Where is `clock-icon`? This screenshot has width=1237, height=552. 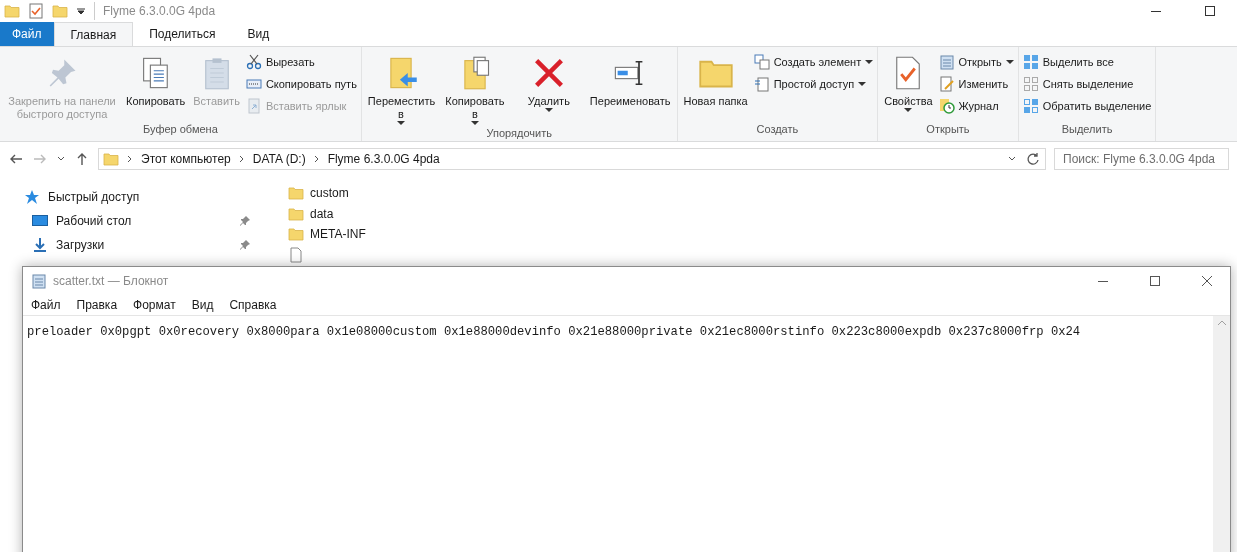 clock-icon is located at coordinates (946, 106).